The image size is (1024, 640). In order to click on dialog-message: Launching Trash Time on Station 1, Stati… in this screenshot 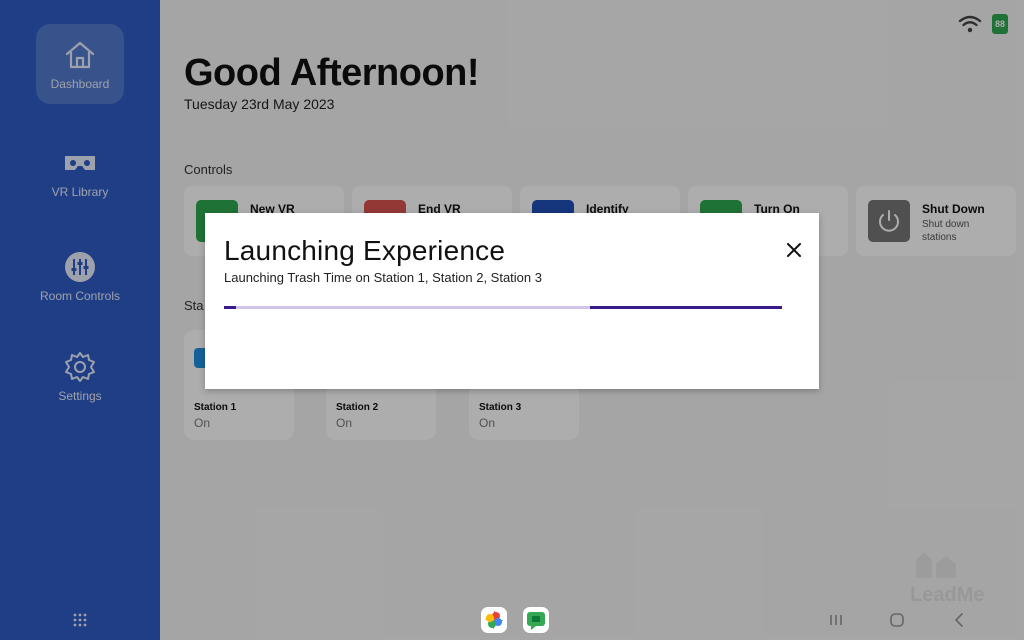, I will do `click(383, 277)`.